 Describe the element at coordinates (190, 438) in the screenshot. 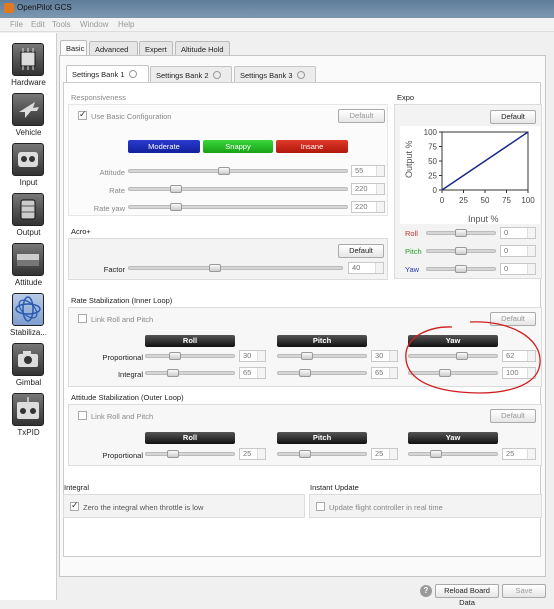

I see `att-roll-button: Roll` at that location.